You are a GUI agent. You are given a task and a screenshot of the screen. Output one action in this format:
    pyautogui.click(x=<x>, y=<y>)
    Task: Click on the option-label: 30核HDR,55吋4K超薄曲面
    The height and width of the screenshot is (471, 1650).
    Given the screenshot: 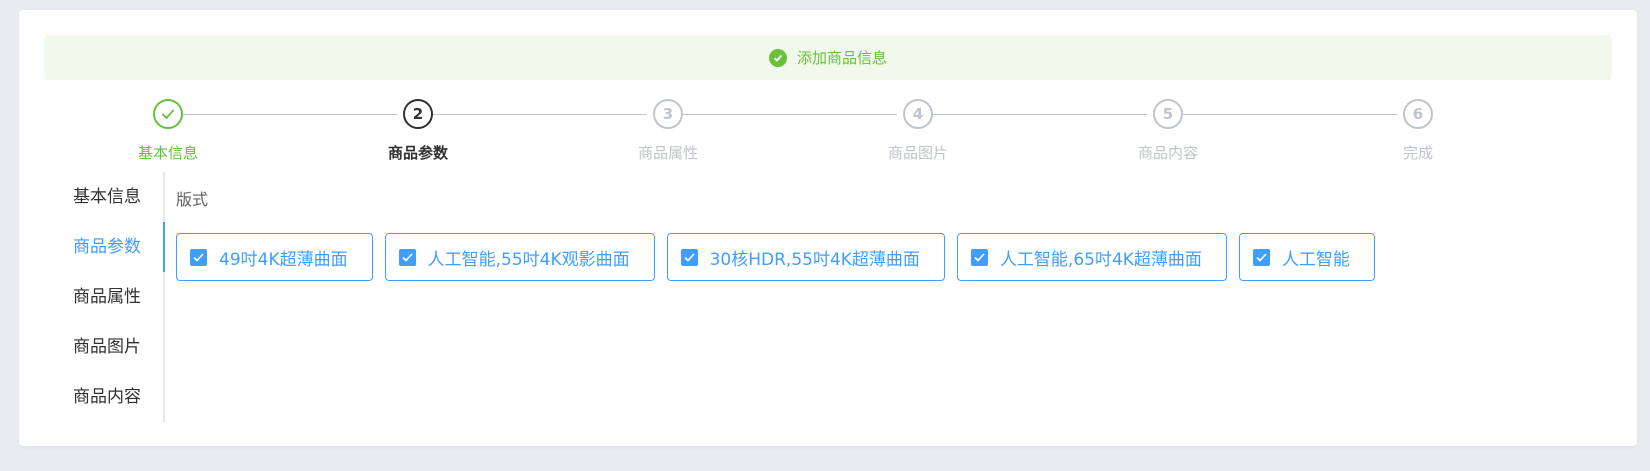 What is the action you would take?
    pyautogui.click(x=814, y=259)
    